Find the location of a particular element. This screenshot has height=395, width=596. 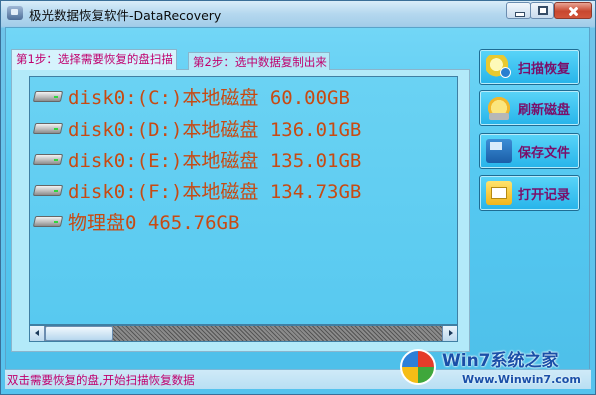

save-file-button: 保存文件 is located at coordinates (529, 151).